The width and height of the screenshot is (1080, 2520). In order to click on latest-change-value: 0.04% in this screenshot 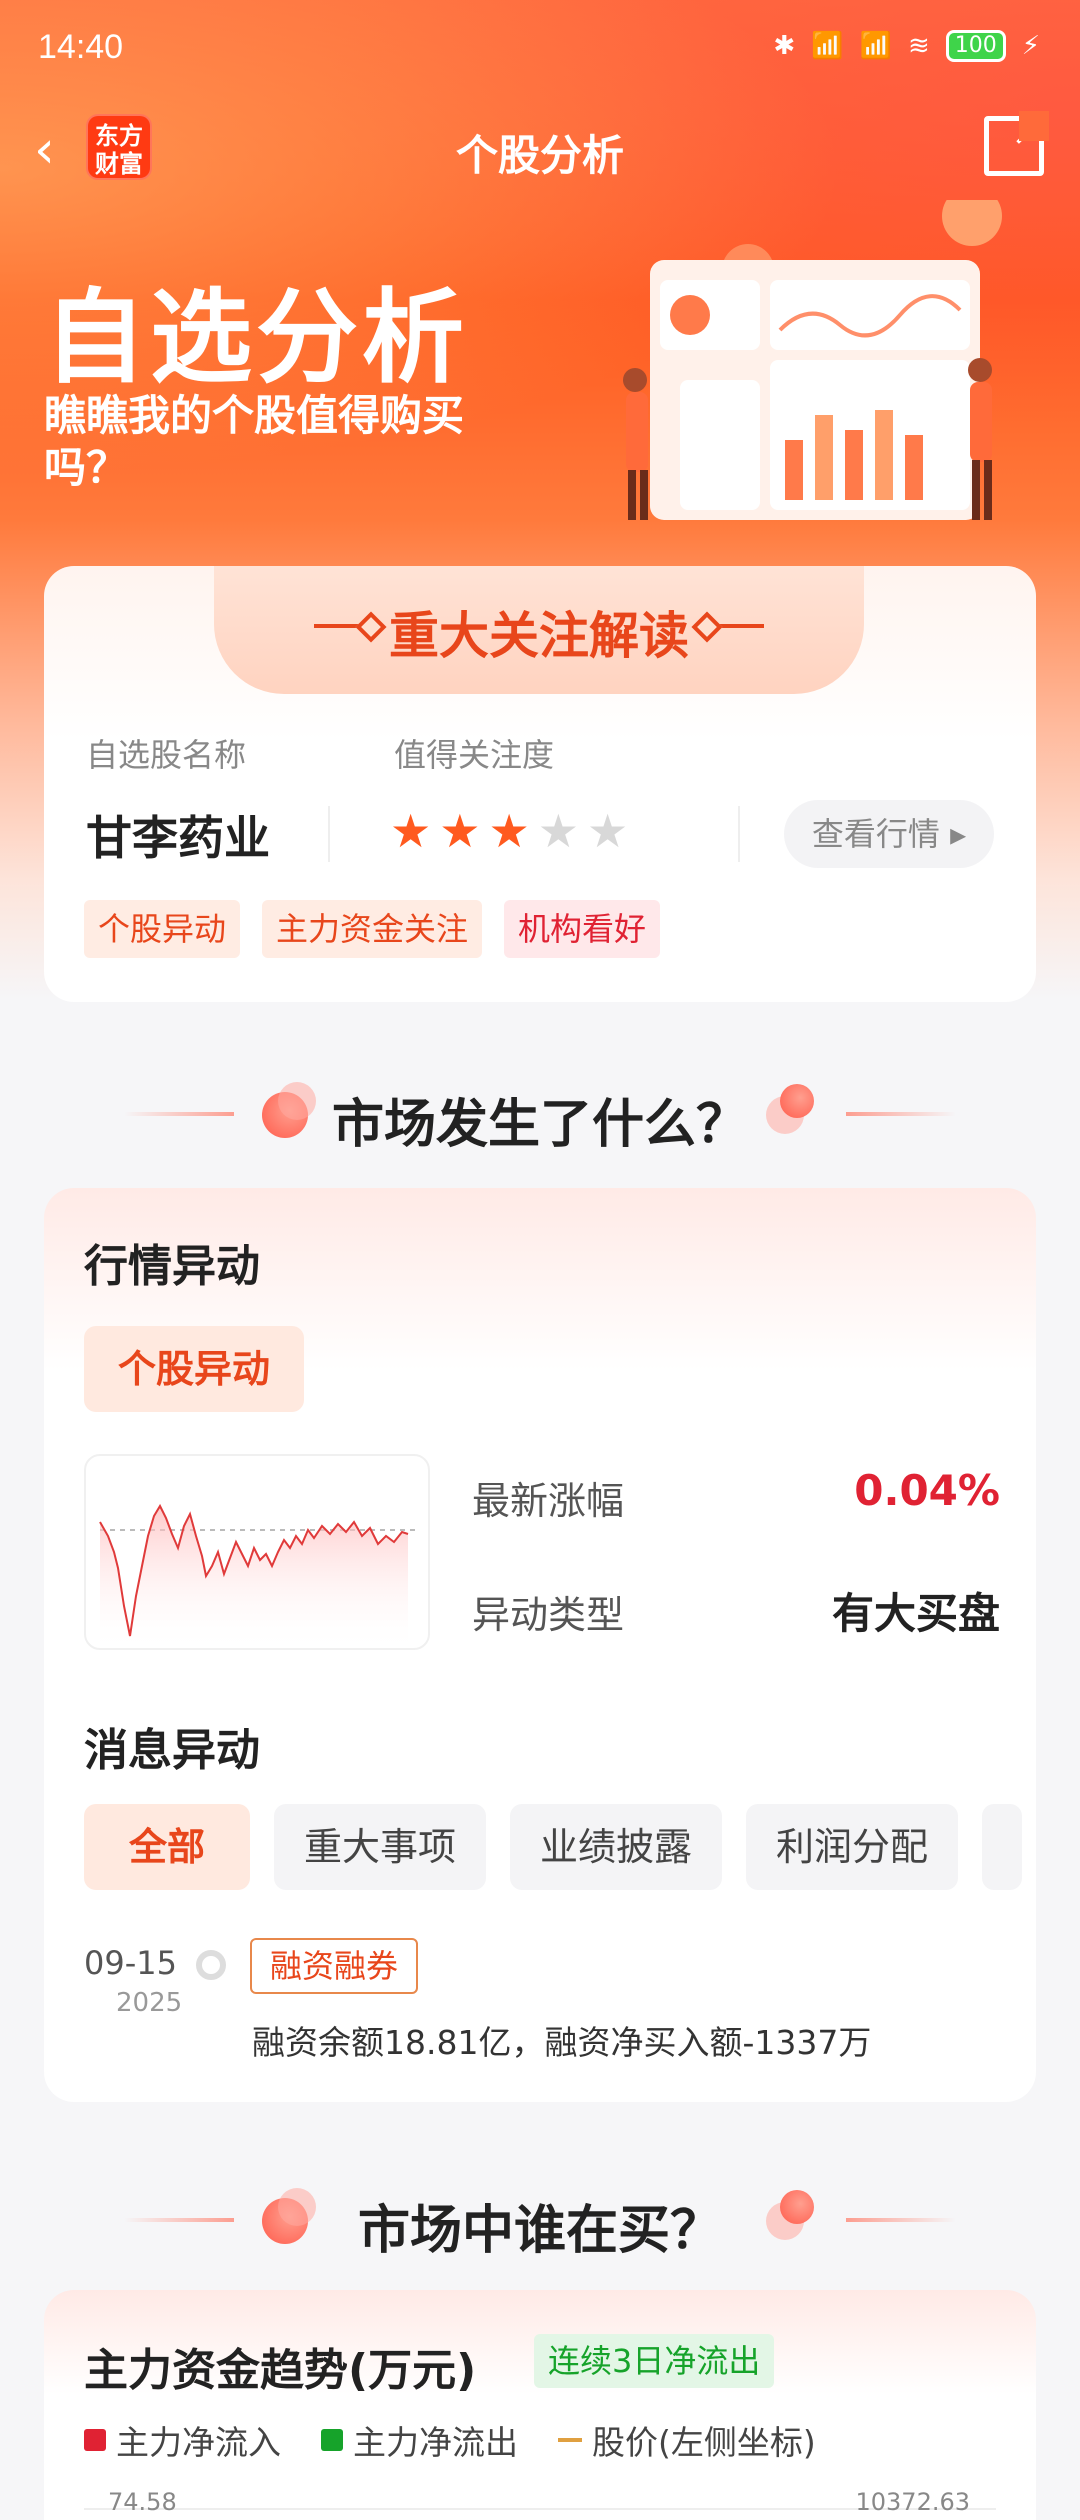, I will do `click(927, 1490)`.